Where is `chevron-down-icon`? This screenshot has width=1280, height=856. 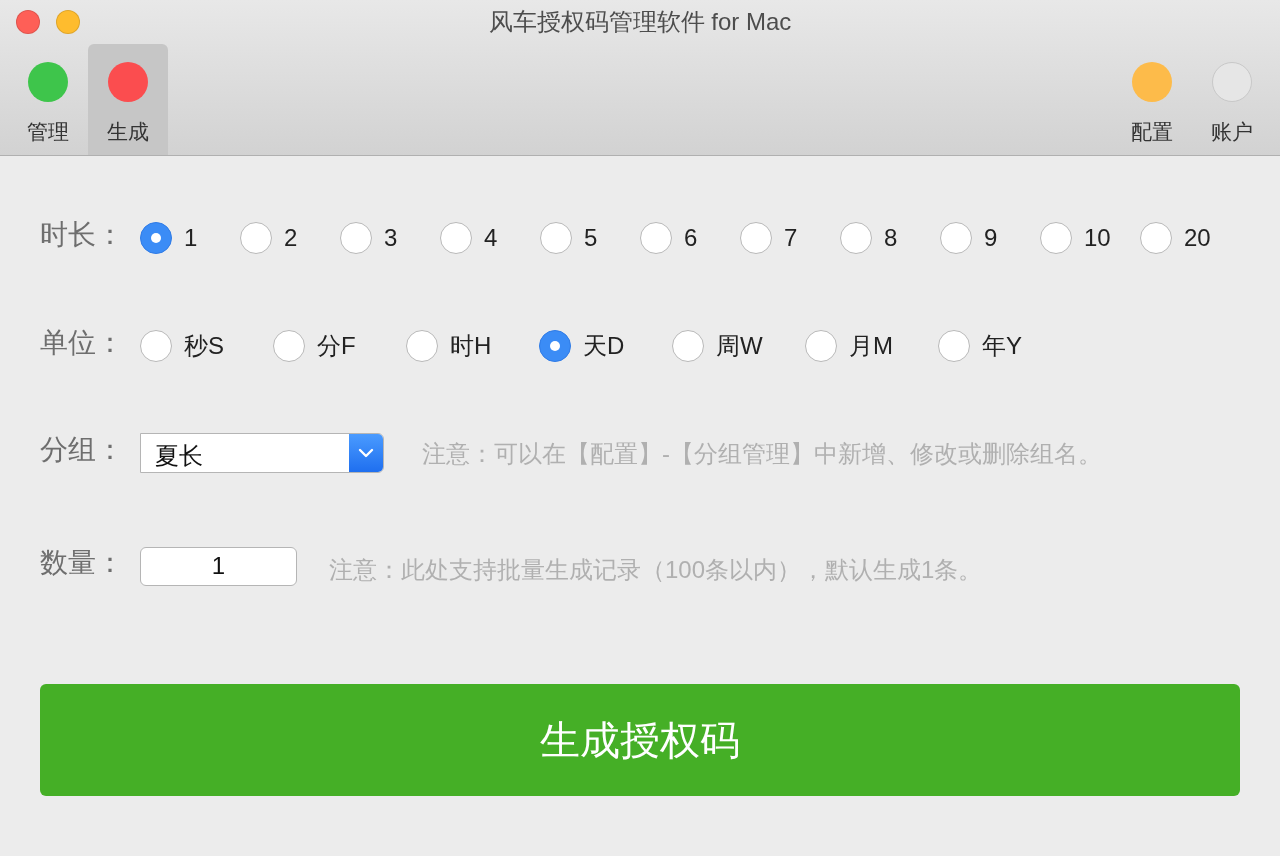
chevron-down-icon is located at coordinates (366, 453).